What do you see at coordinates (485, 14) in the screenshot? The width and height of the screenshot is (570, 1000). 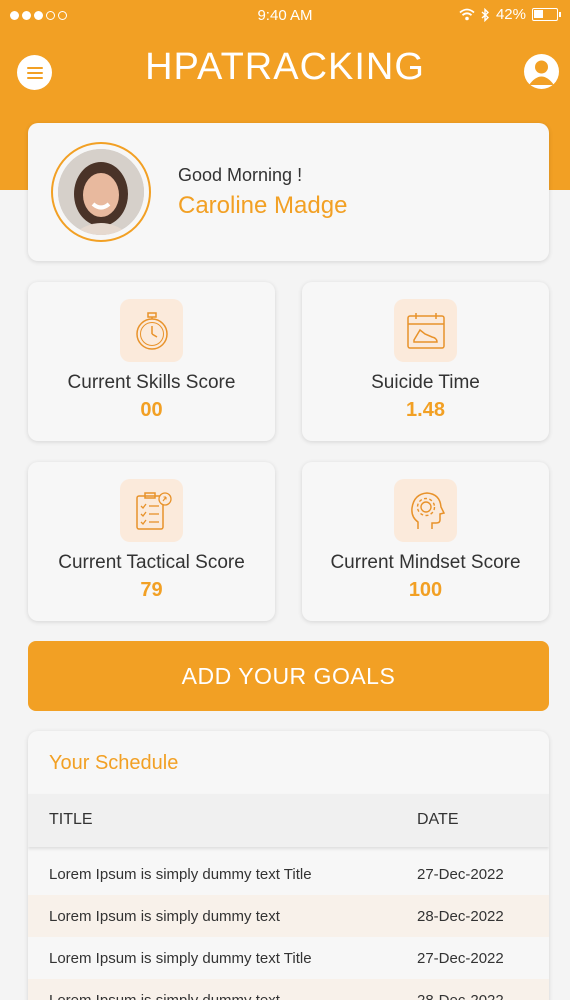 I see `bluetooth-icon` at bounding box center [485, 14].